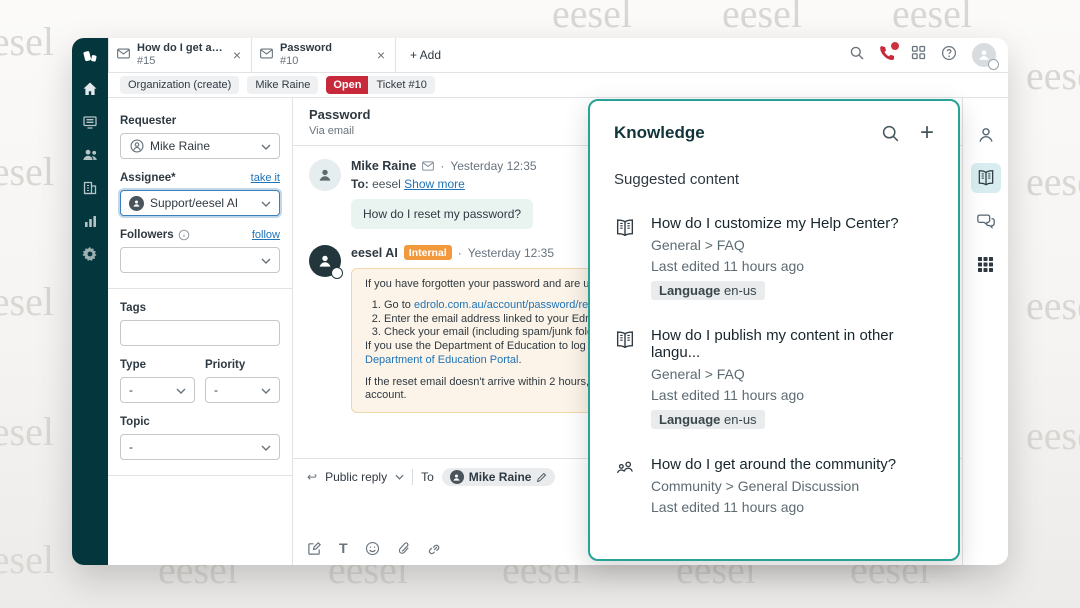  What do you see at coordinates (343, 548) in the screenshot?
I see `text-format-icon: T` at bounding box center [343, 548].